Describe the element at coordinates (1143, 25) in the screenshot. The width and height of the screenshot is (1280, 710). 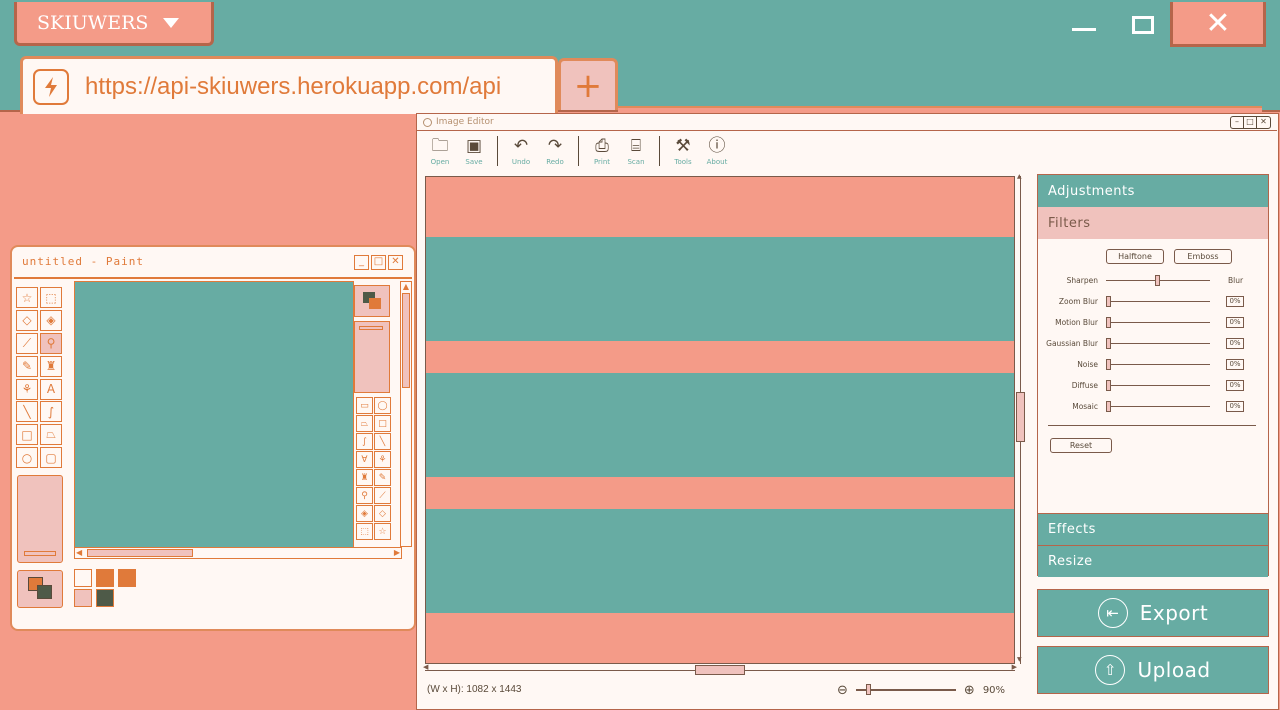
I see `maximize-button` at that location.